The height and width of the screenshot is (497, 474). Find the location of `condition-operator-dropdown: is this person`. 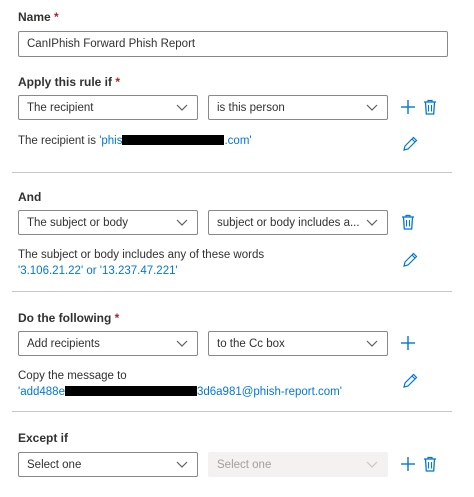

condition-operator-dropdown: is this person is located at coordinates (298, 107).